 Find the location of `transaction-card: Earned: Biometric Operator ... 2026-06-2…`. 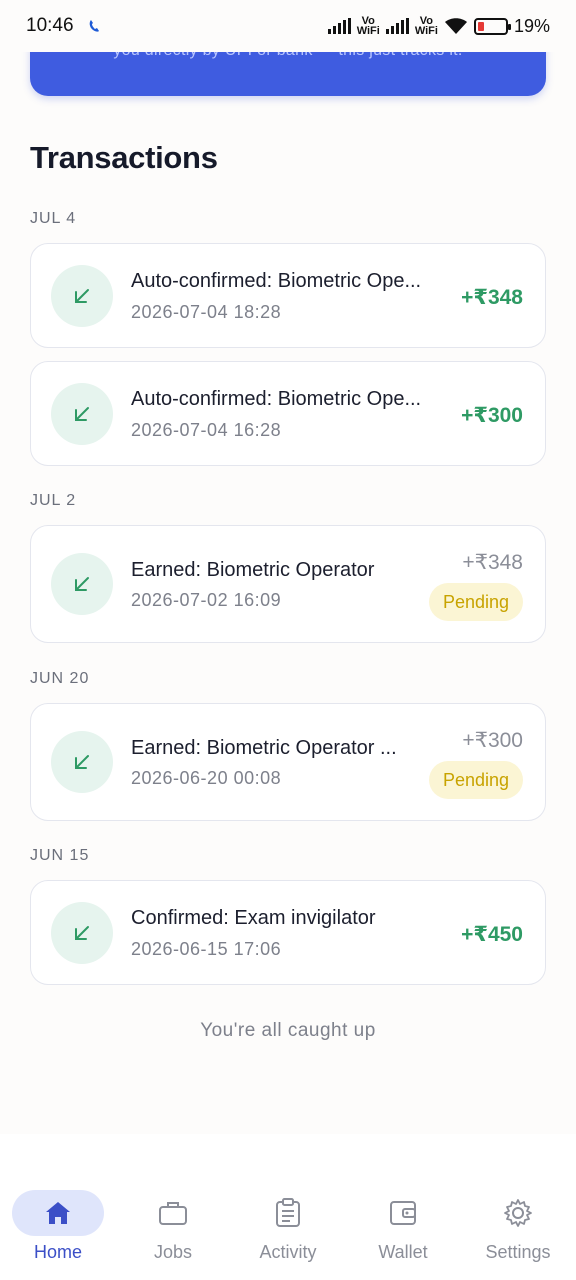

transaction-card: Earned: Biometric Operator ... 2026-06-2… is located at coordinates (288, 762).